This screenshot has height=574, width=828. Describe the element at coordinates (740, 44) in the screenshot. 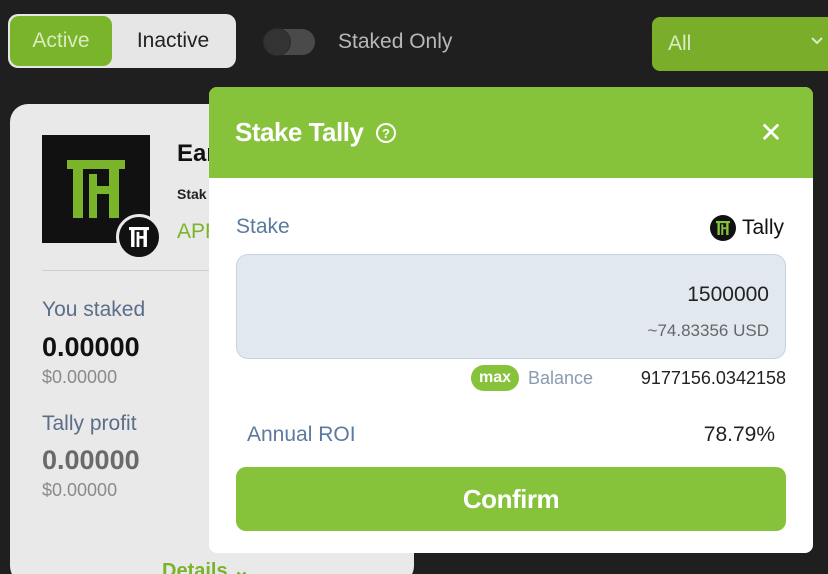

I see `filter-select: All` at that location.